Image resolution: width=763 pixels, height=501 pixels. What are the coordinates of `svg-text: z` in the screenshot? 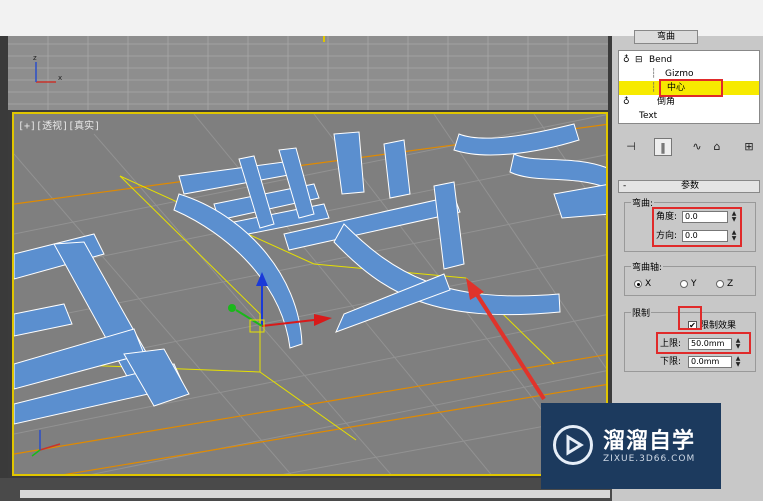 It's located at (35, 58).